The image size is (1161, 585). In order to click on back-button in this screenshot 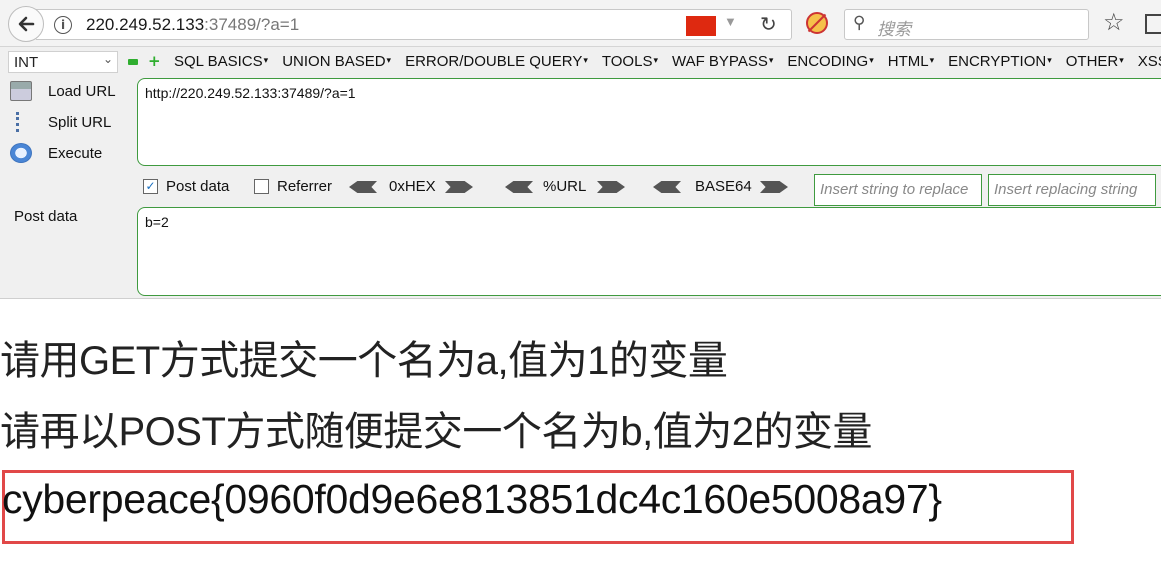, I will do `click(26, 24)`.